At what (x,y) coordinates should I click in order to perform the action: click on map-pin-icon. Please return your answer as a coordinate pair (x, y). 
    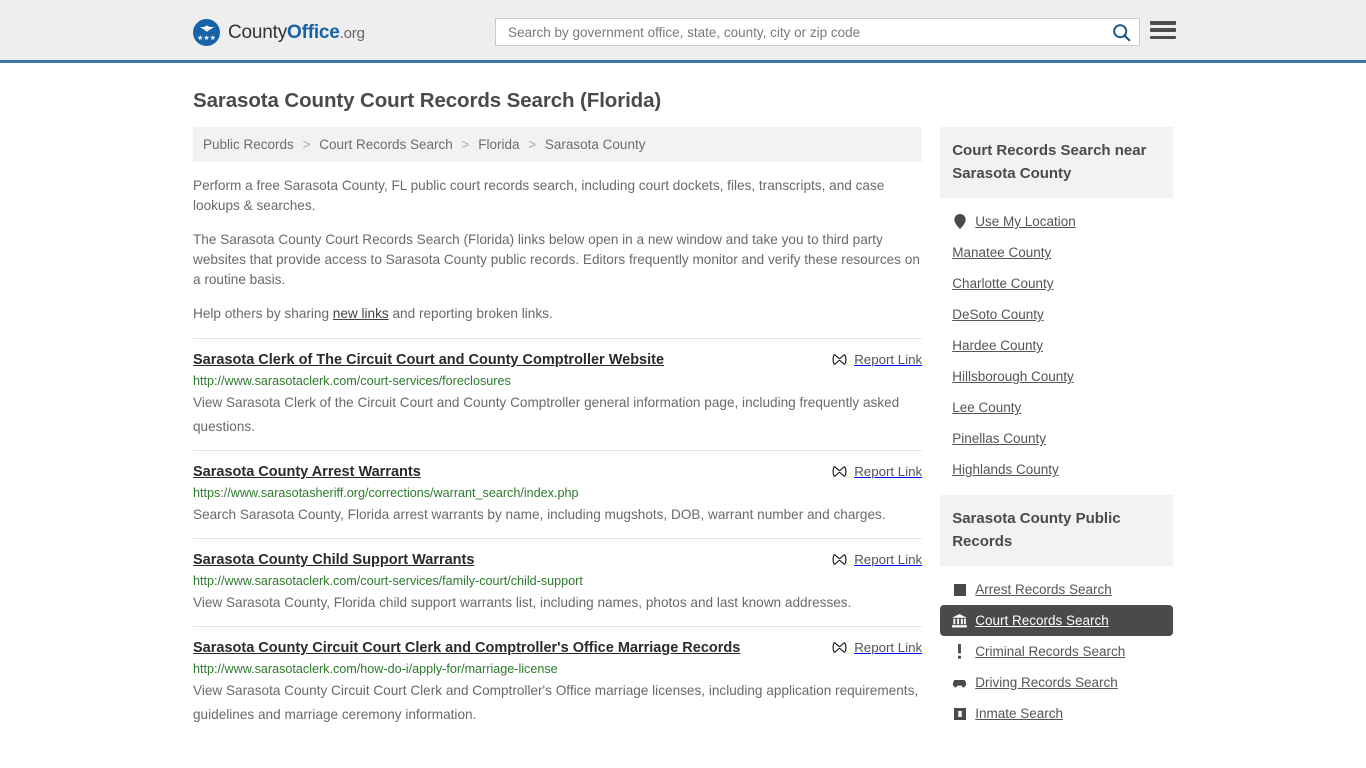
    Looking at the image, I should click on (959, 221).